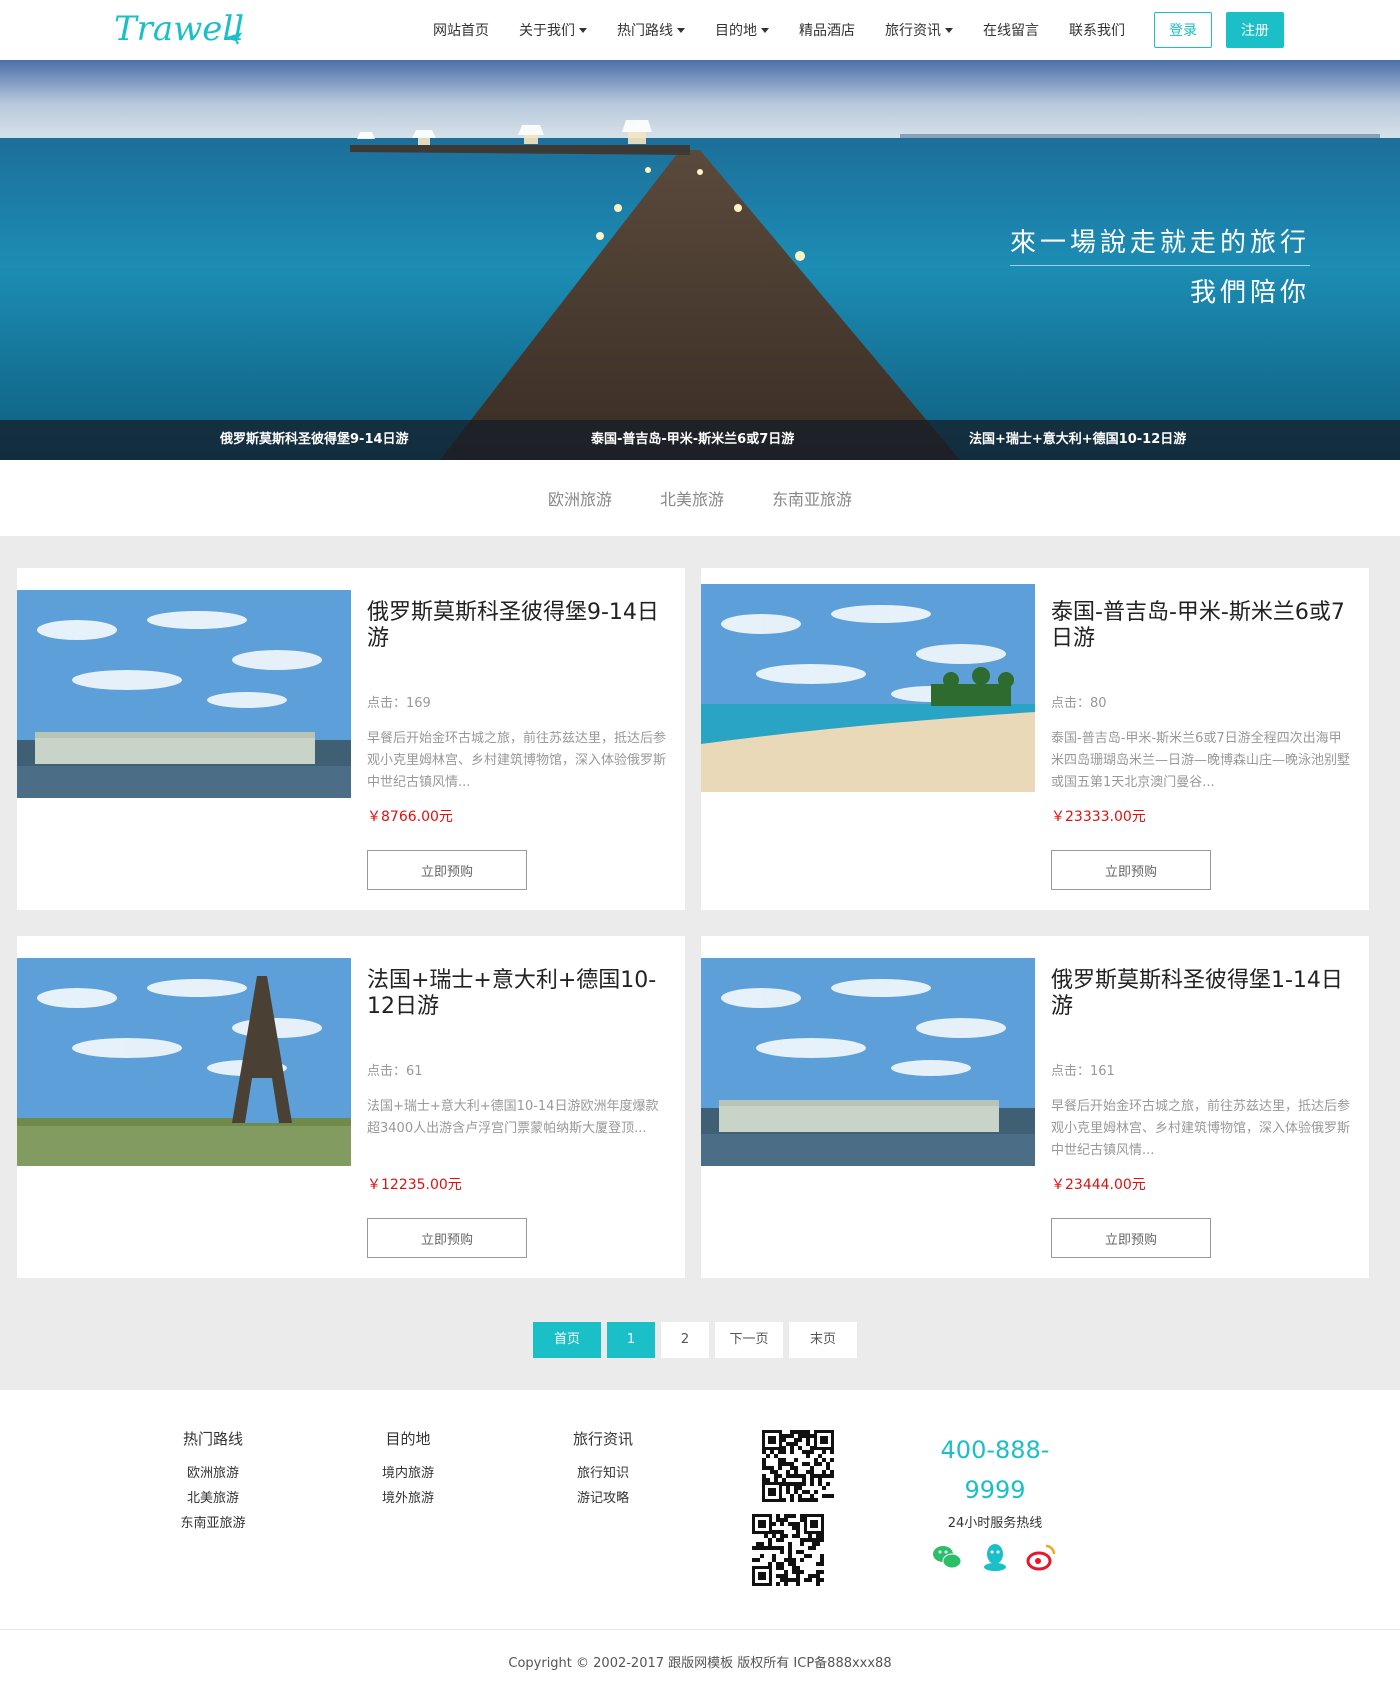  Describe the element at coordinates (1201, 626) in the screenshot. I see `product-title: 泰国-普吉岛-甲米-斯米兰6或7日游` at that location.